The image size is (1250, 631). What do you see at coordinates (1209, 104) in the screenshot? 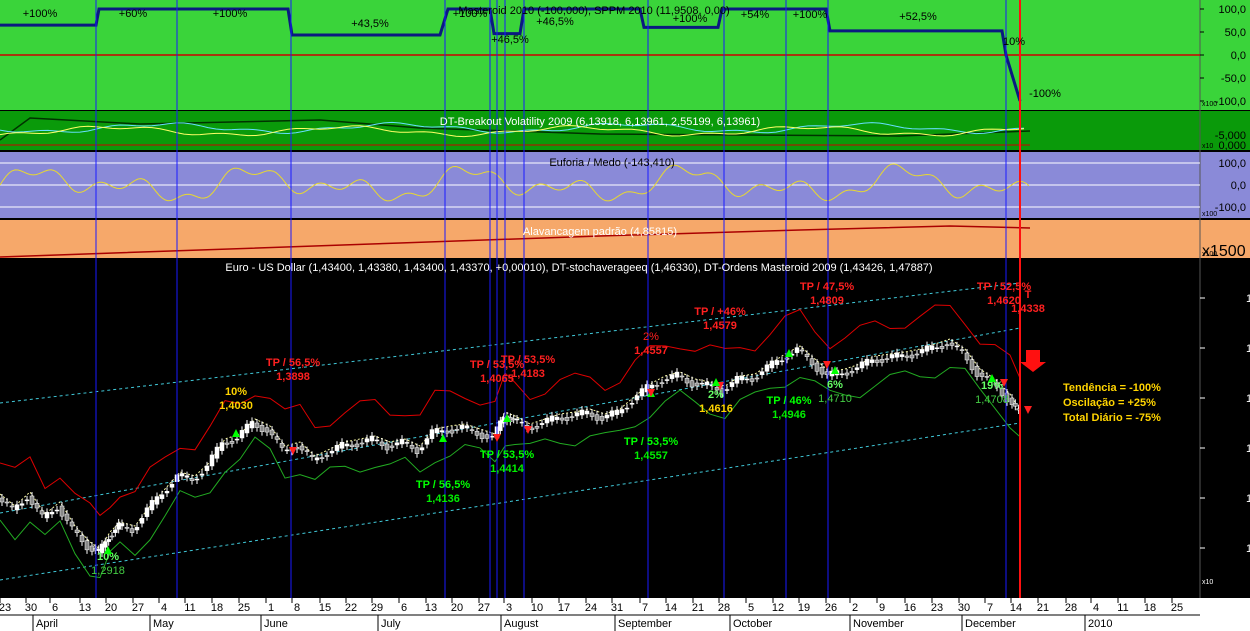
I see `masteroid-scale-tag: x100` at bounding box center [1209, 104].